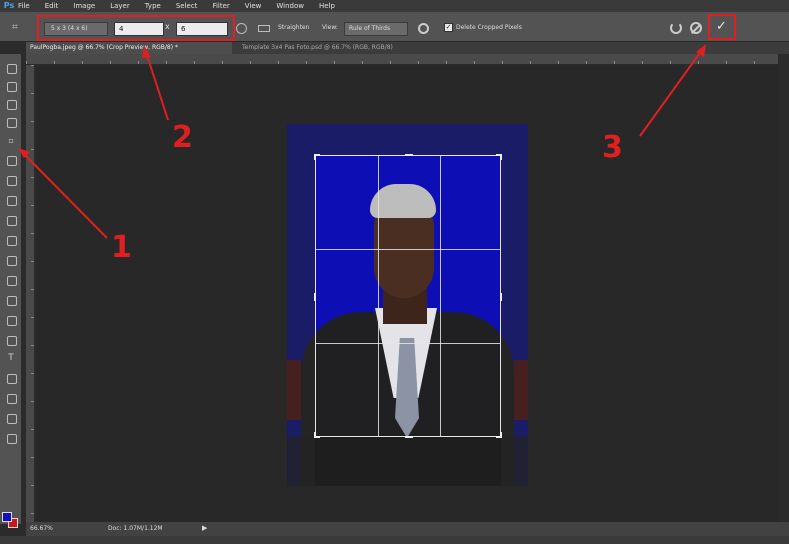  I want to click on status-bar: 66.67% Doc: 1.07M/1.12M ▶, so click(407, 529).